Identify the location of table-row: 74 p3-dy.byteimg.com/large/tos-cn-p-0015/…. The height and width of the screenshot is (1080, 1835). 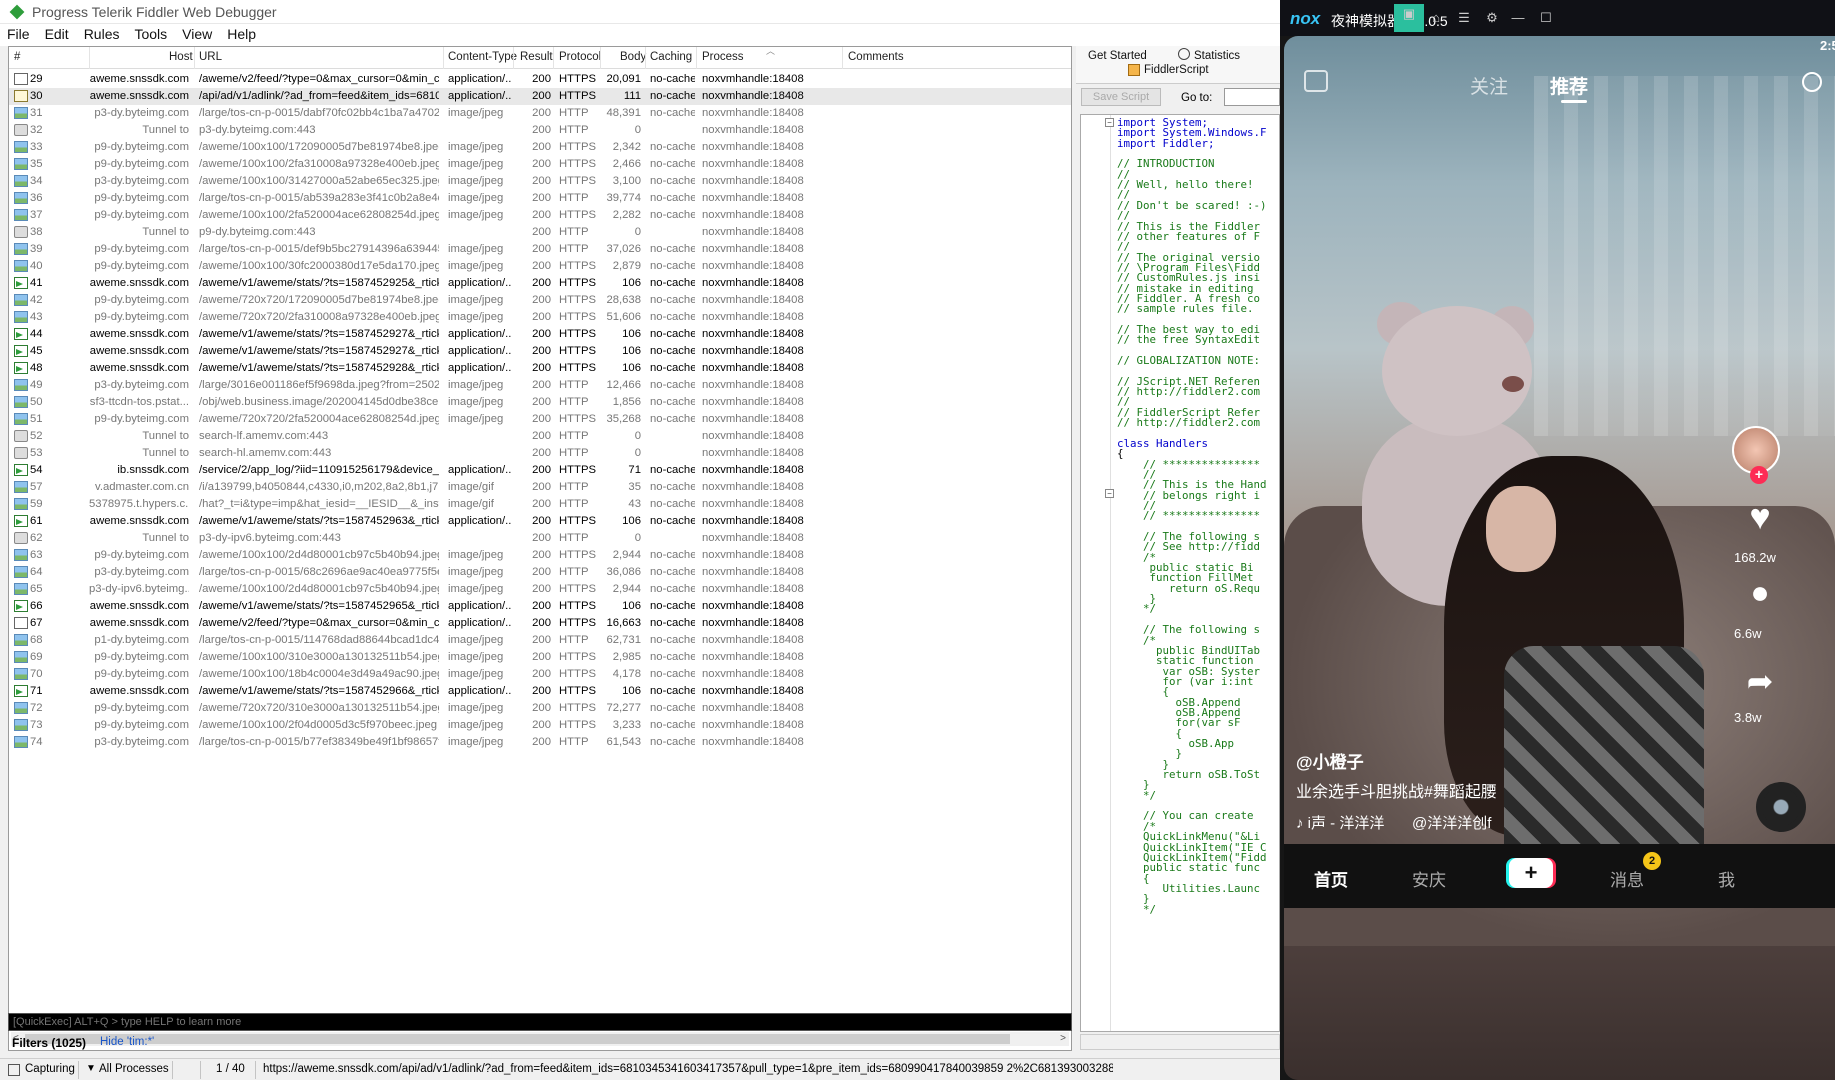
(540, 742).